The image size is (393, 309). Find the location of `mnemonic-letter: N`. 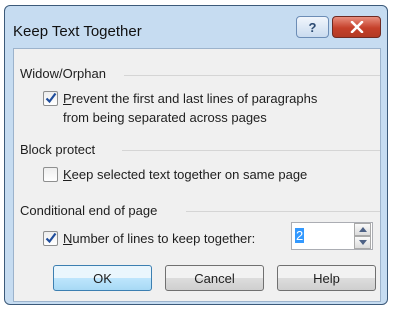

mnemonic-letter: N is located at coordinates (68, 238).